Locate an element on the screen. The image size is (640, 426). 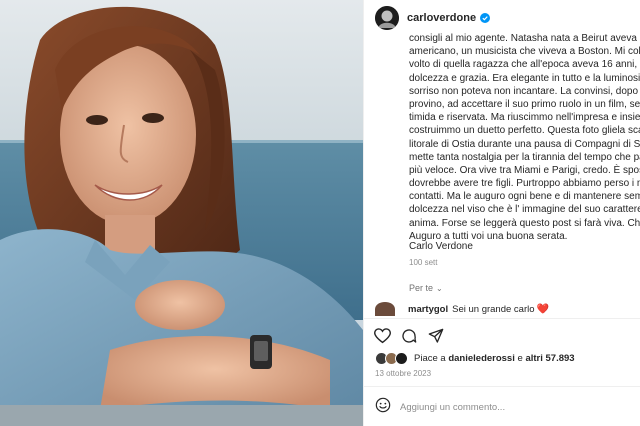
verified-badge-icon is located at coordinates (485, 18).